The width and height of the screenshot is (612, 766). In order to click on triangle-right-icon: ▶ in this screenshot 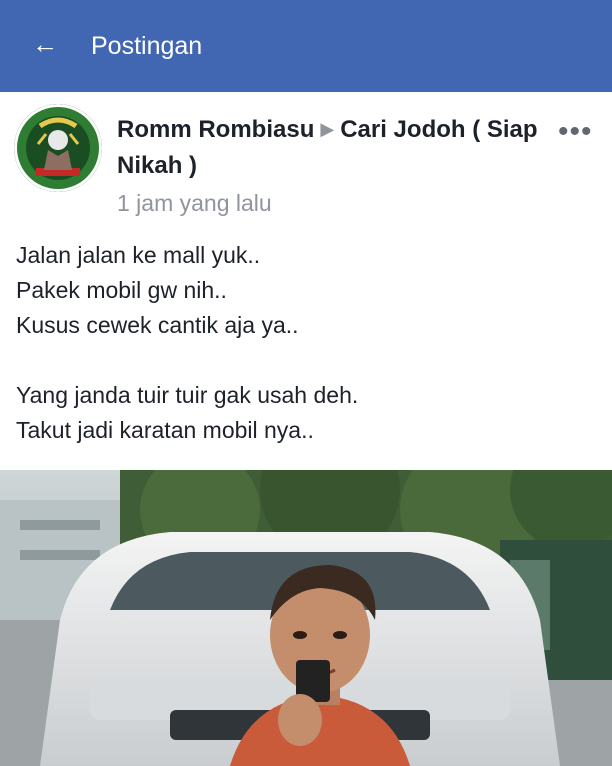, I will do `click(327, 129)`.